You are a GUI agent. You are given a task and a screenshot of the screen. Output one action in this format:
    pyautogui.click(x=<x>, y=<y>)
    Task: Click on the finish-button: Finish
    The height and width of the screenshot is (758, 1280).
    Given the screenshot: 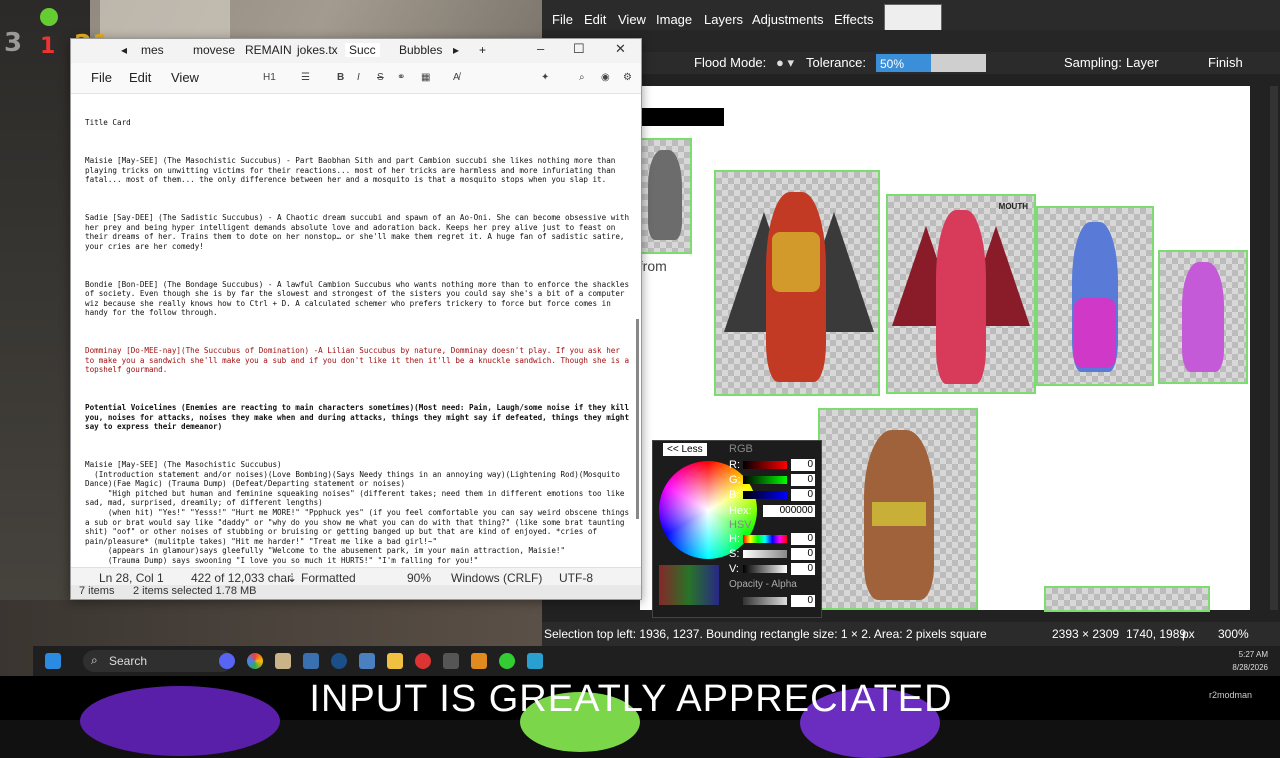 What is the action you would take?
    pyautogui.click(x=1225, y=62)
    